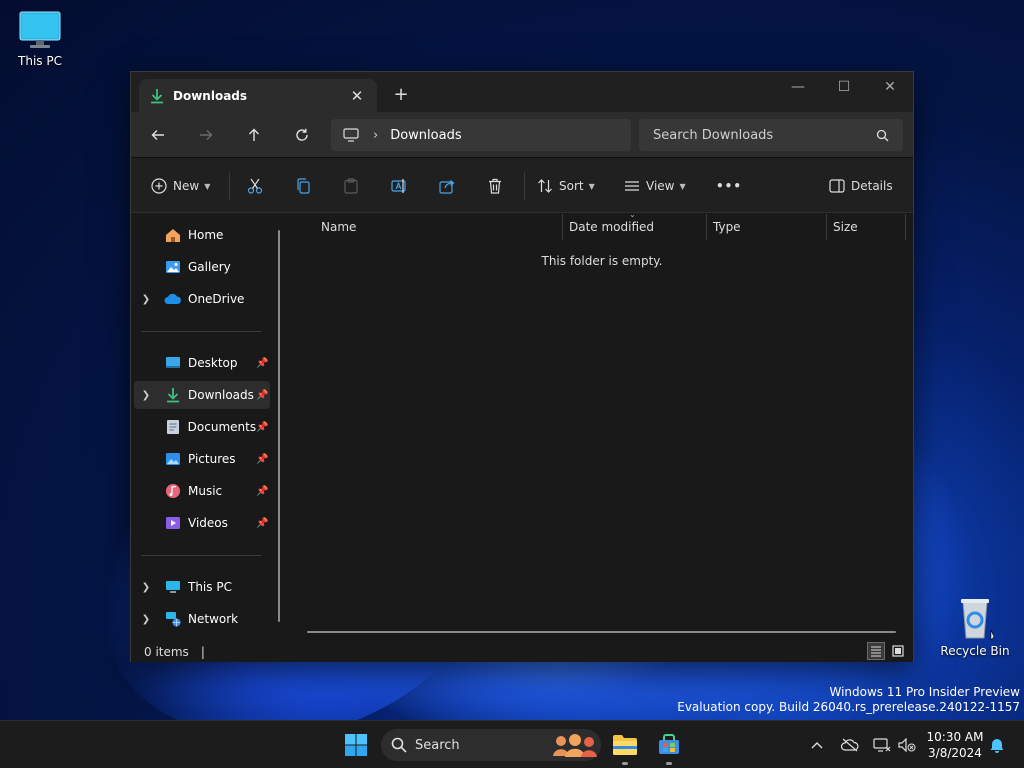 This screenshot has height=768, width=1024. What do you see at coordinates (173, 619) in the screenshot?
I see `network-icon` at bounding box center [173, 619].